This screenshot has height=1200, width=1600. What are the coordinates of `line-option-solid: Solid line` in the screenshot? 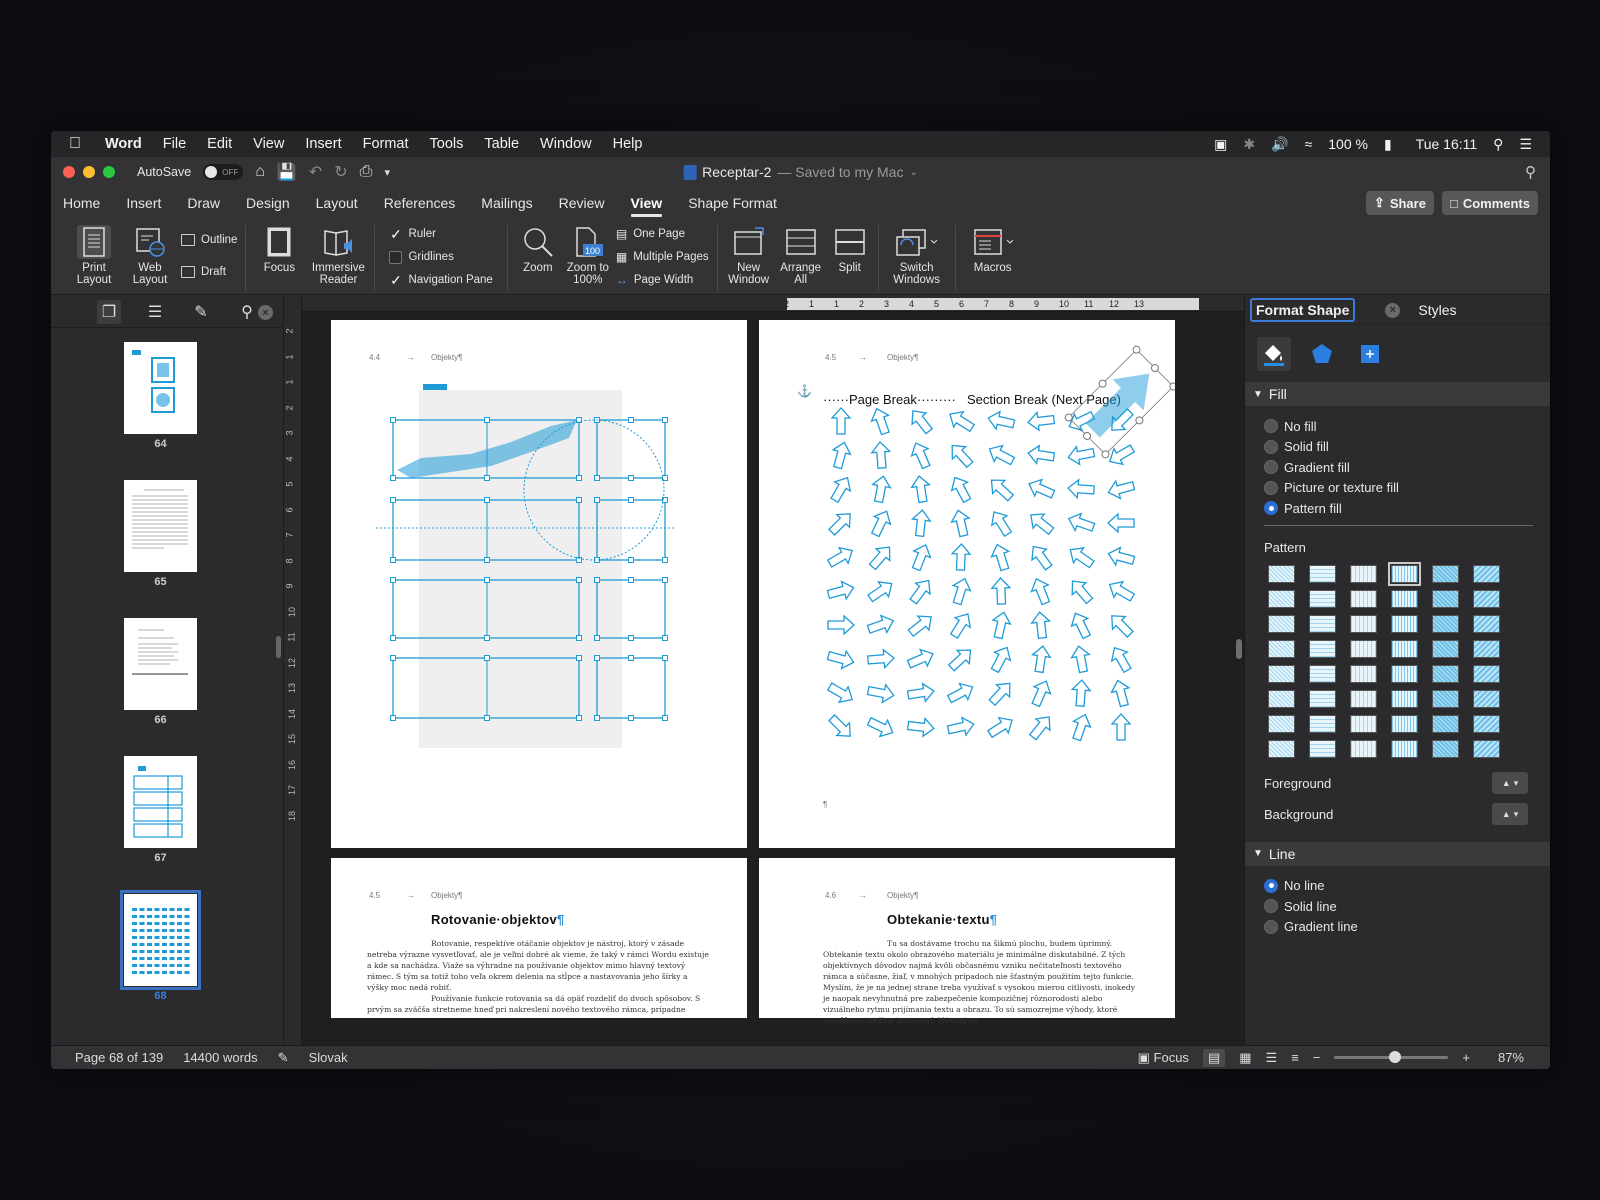 It's located at (1397, 906).